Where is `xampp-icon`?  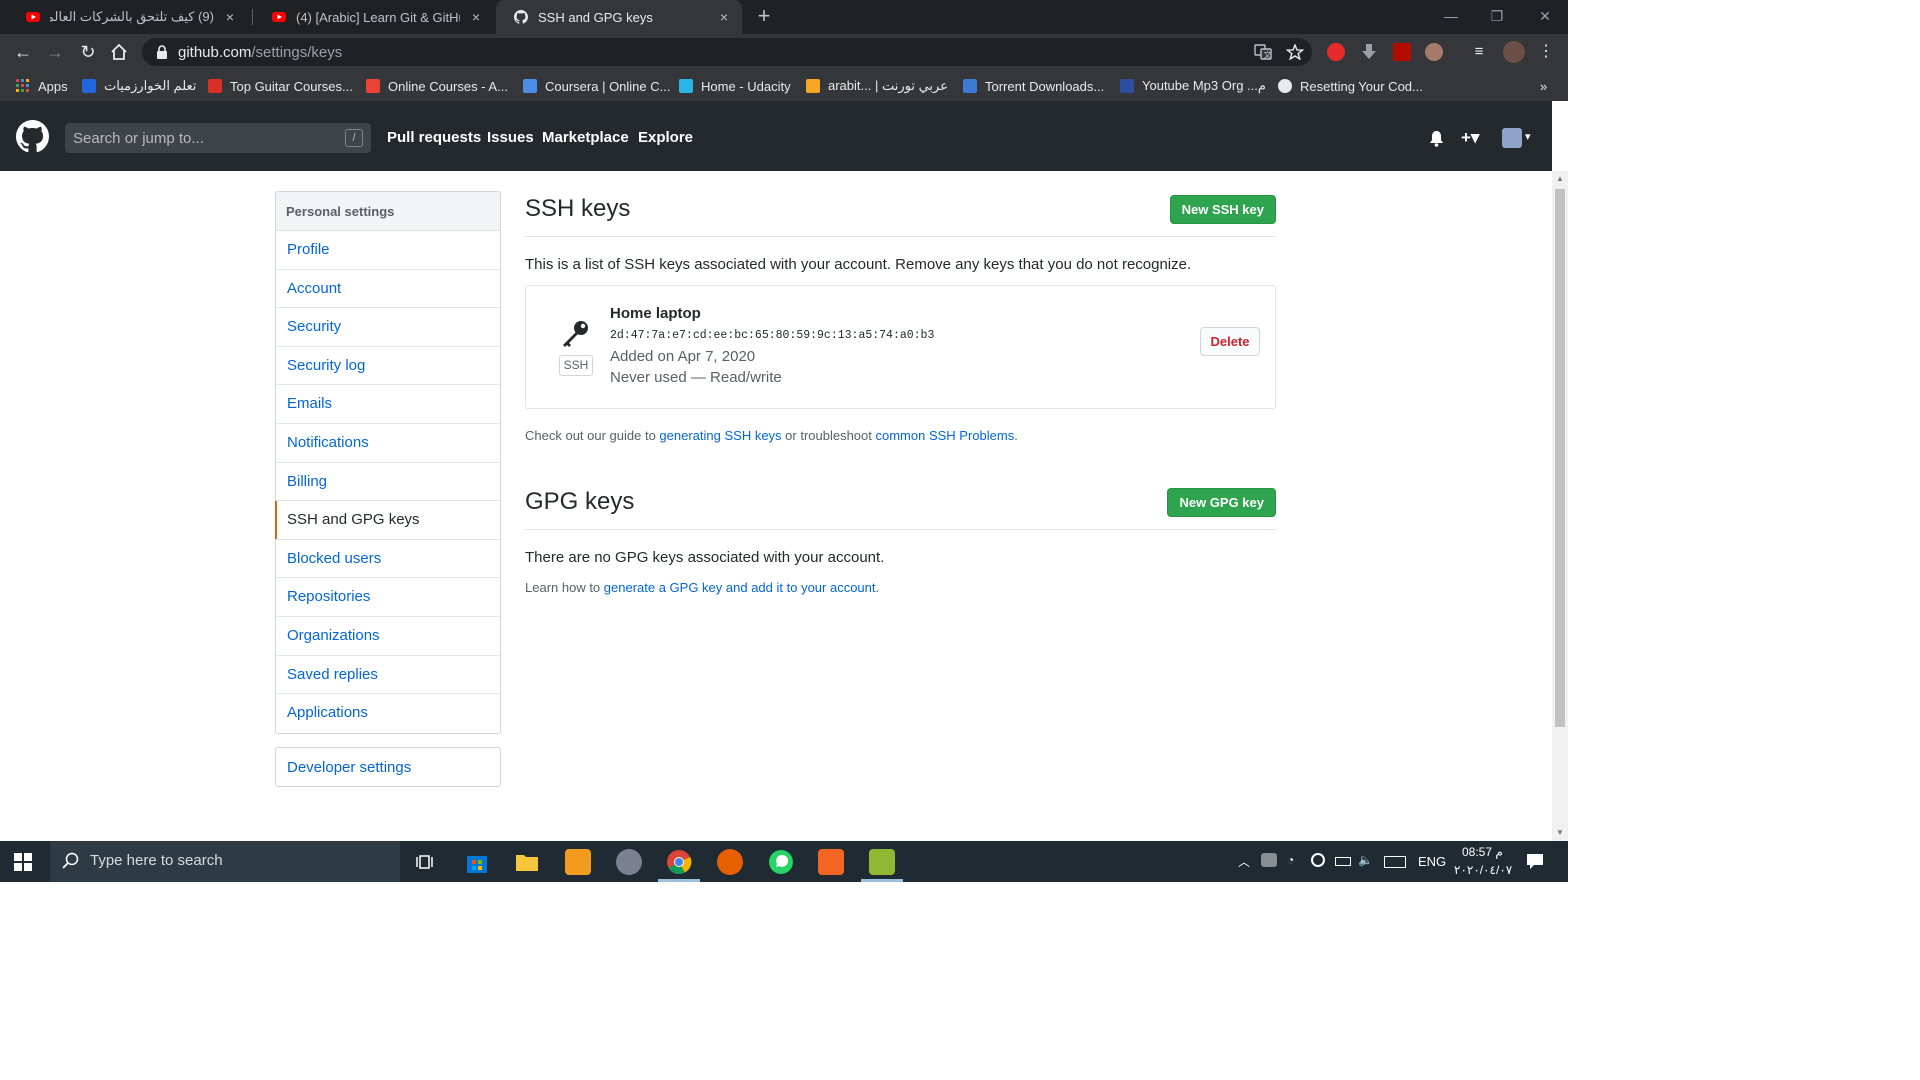 xampp-icon is located at coordinates (831, 862).